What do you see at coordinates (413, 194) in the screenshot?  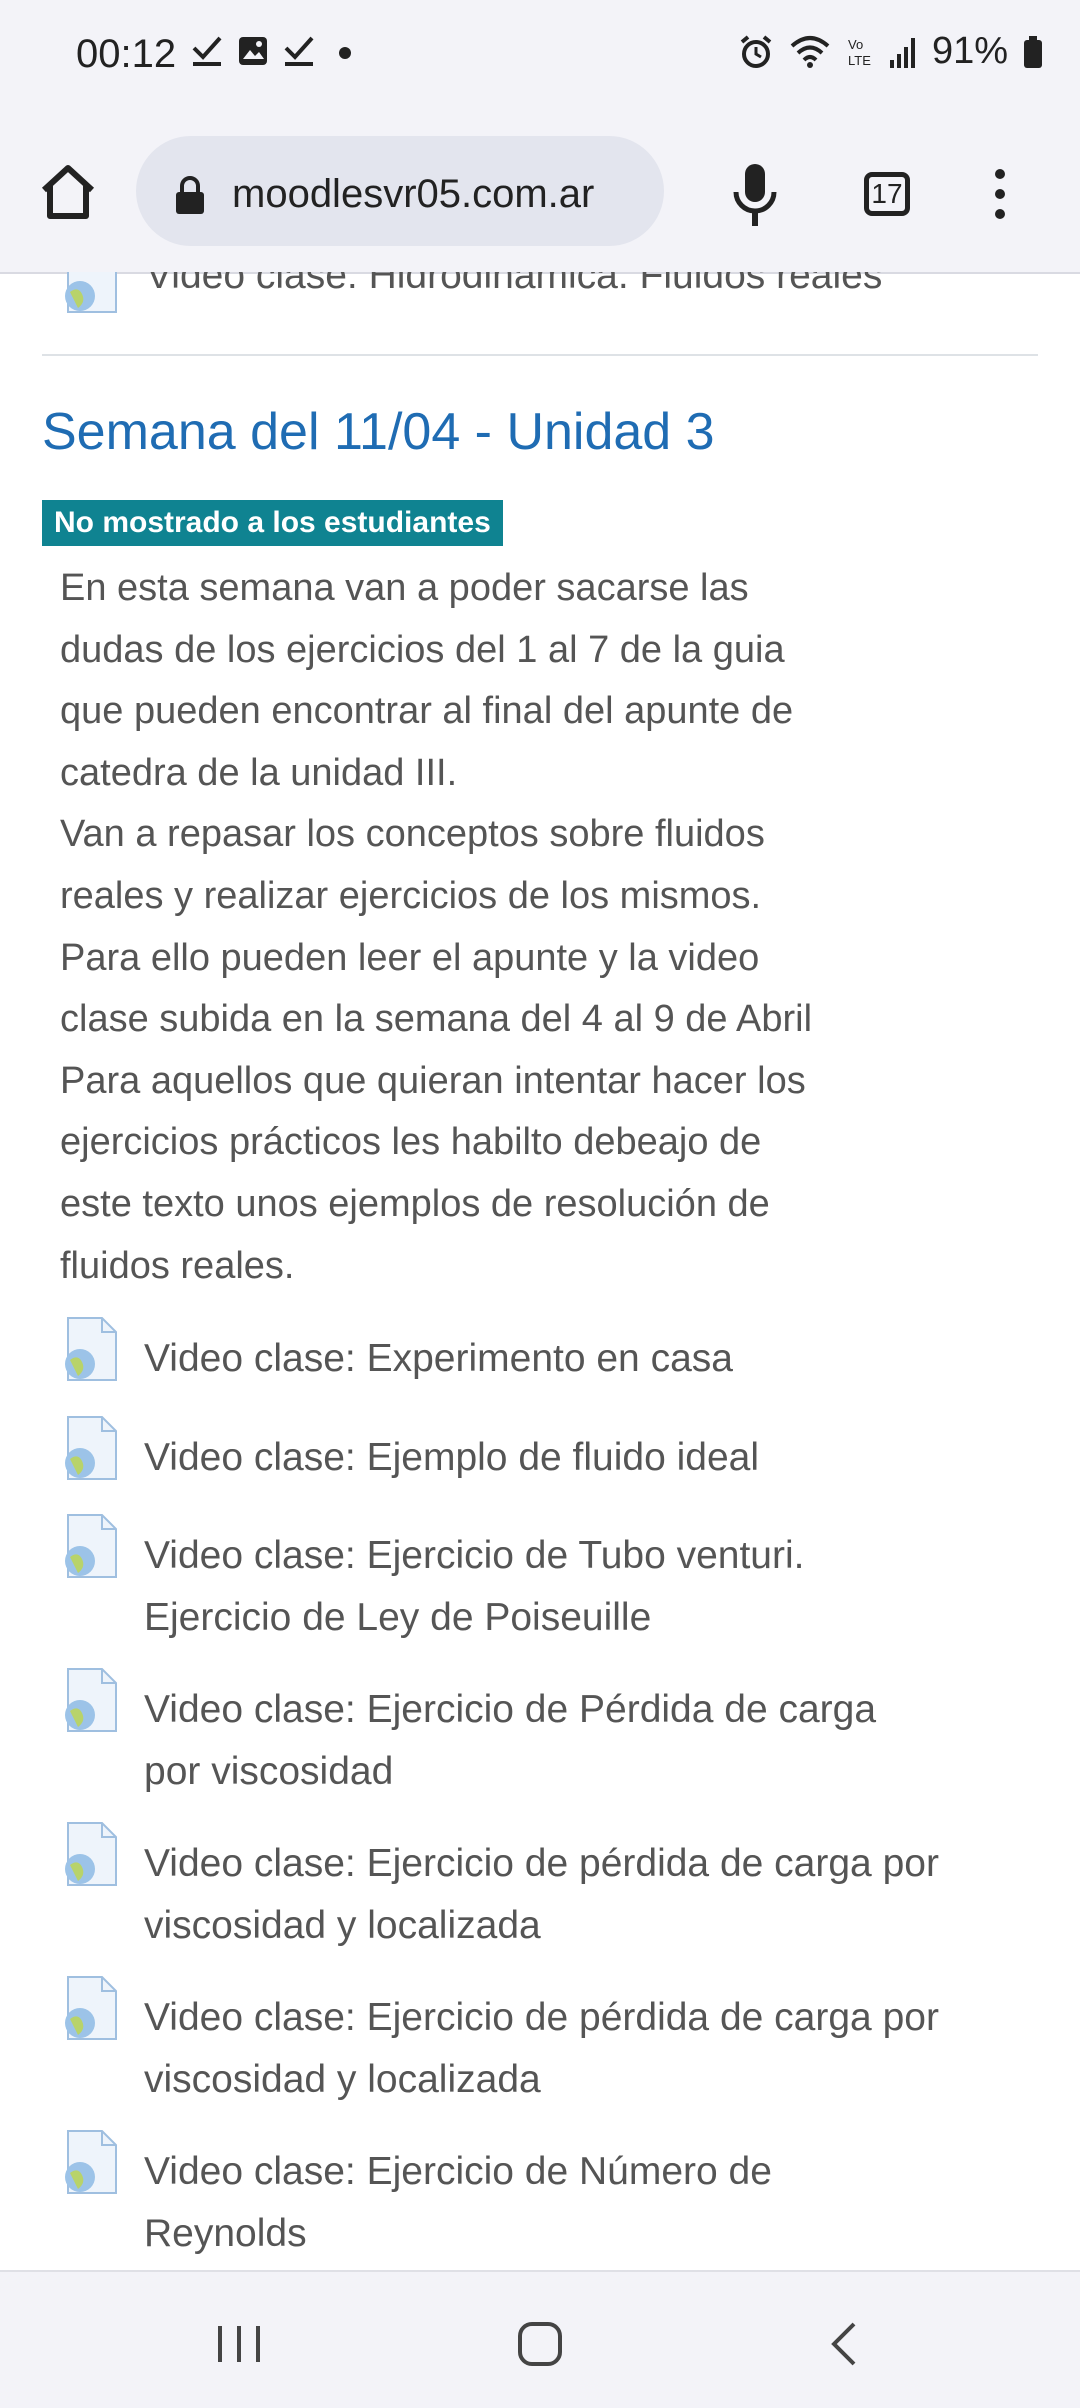 I see `url-text: moodlesvr05.com.ar` at bounding box center [413, 194].